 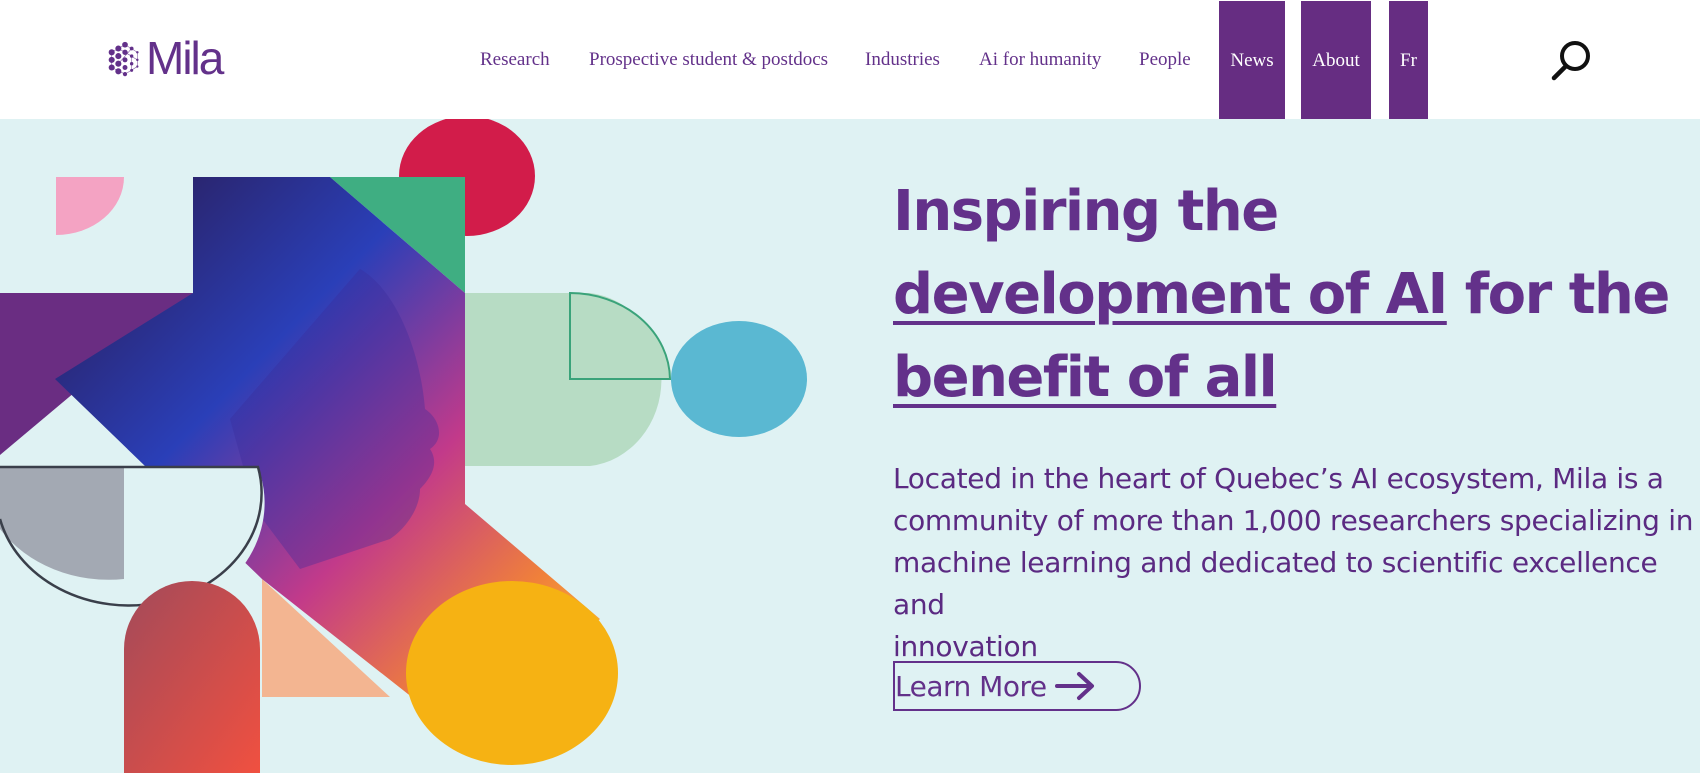 What do you see at coordinates (1165, 59) in the screenshot?
I see `nav-people: People` at bounding box center [1165, 59].